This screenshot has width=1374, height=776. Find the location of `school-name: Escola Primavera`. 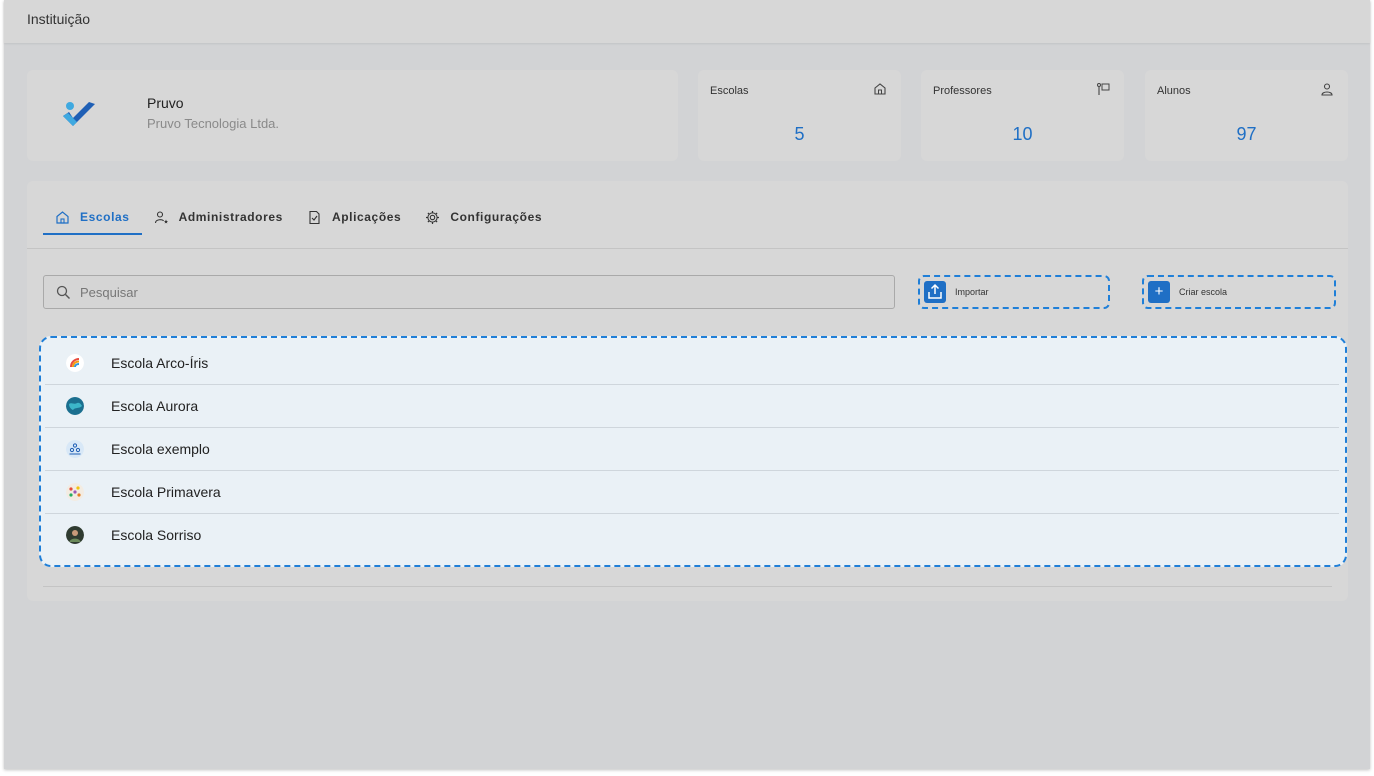

school-name: Escola Primavera is located at coordinates (166, 492).